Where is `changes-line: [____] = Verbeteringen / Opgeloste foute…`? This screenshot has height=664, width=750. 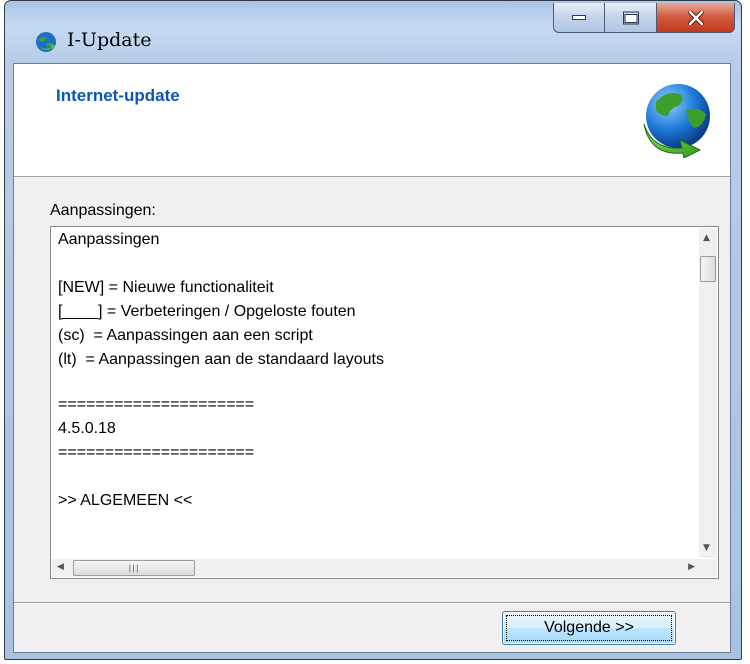
changes-line: [____] = Verbeteringen / Opgeloste foute… is located at coordinates (207, 311).